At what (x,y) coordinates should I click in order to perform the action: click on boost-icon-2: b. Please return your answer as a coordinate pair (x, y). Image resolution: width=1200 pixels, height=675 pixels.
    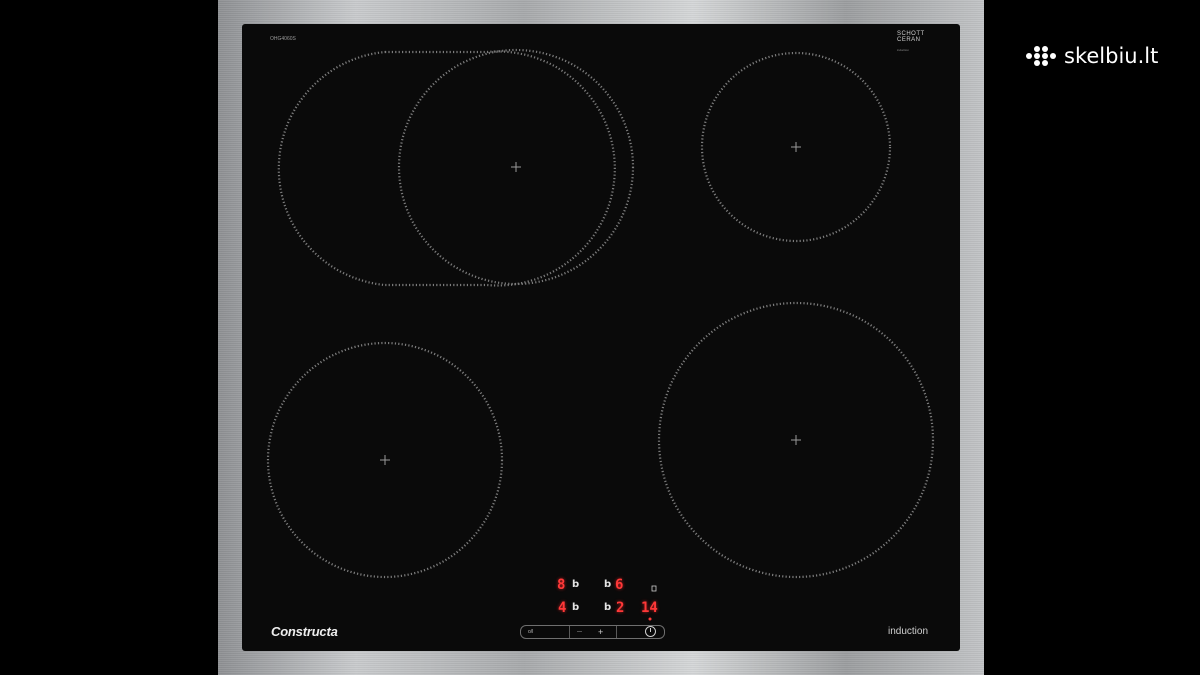
    Looking at the image, I should click on (608, 584).